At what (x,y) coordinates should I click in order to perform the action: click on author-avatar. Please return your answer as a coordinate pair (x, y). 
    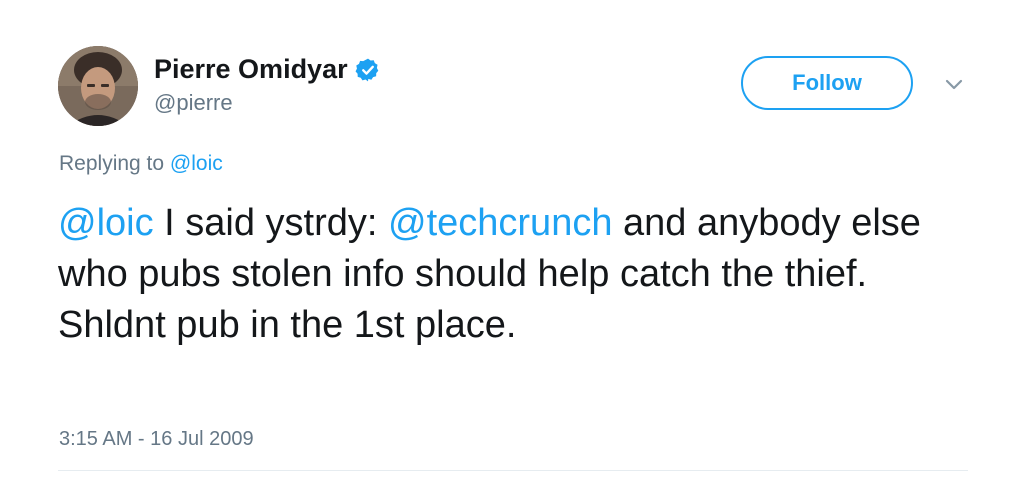
    Looking at the image, I should click on (98, 86).